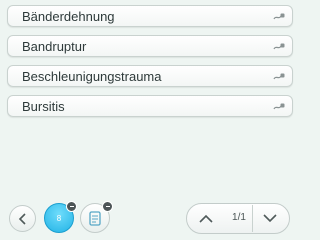  What do you see at coordinates (59, 218) in the screenshot?
I see `selection-count: 8` at bounding box center [59, 218].